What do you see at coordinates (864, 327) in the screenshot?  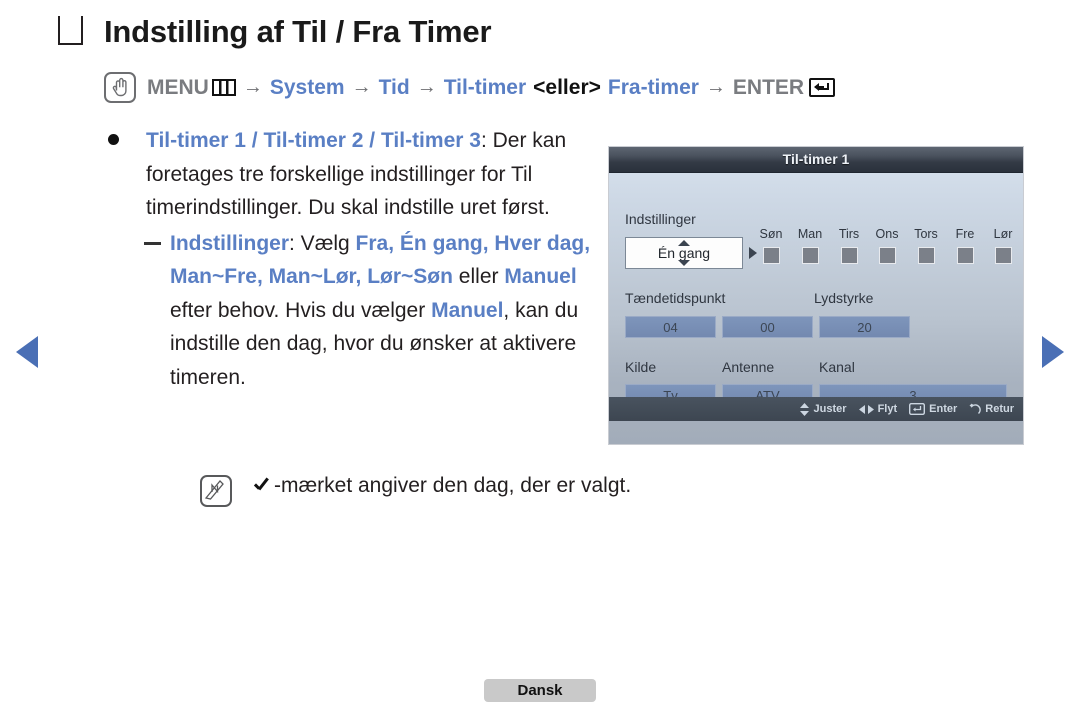 I see `osd-volume-field: 20` at bounding box center [864, 327].